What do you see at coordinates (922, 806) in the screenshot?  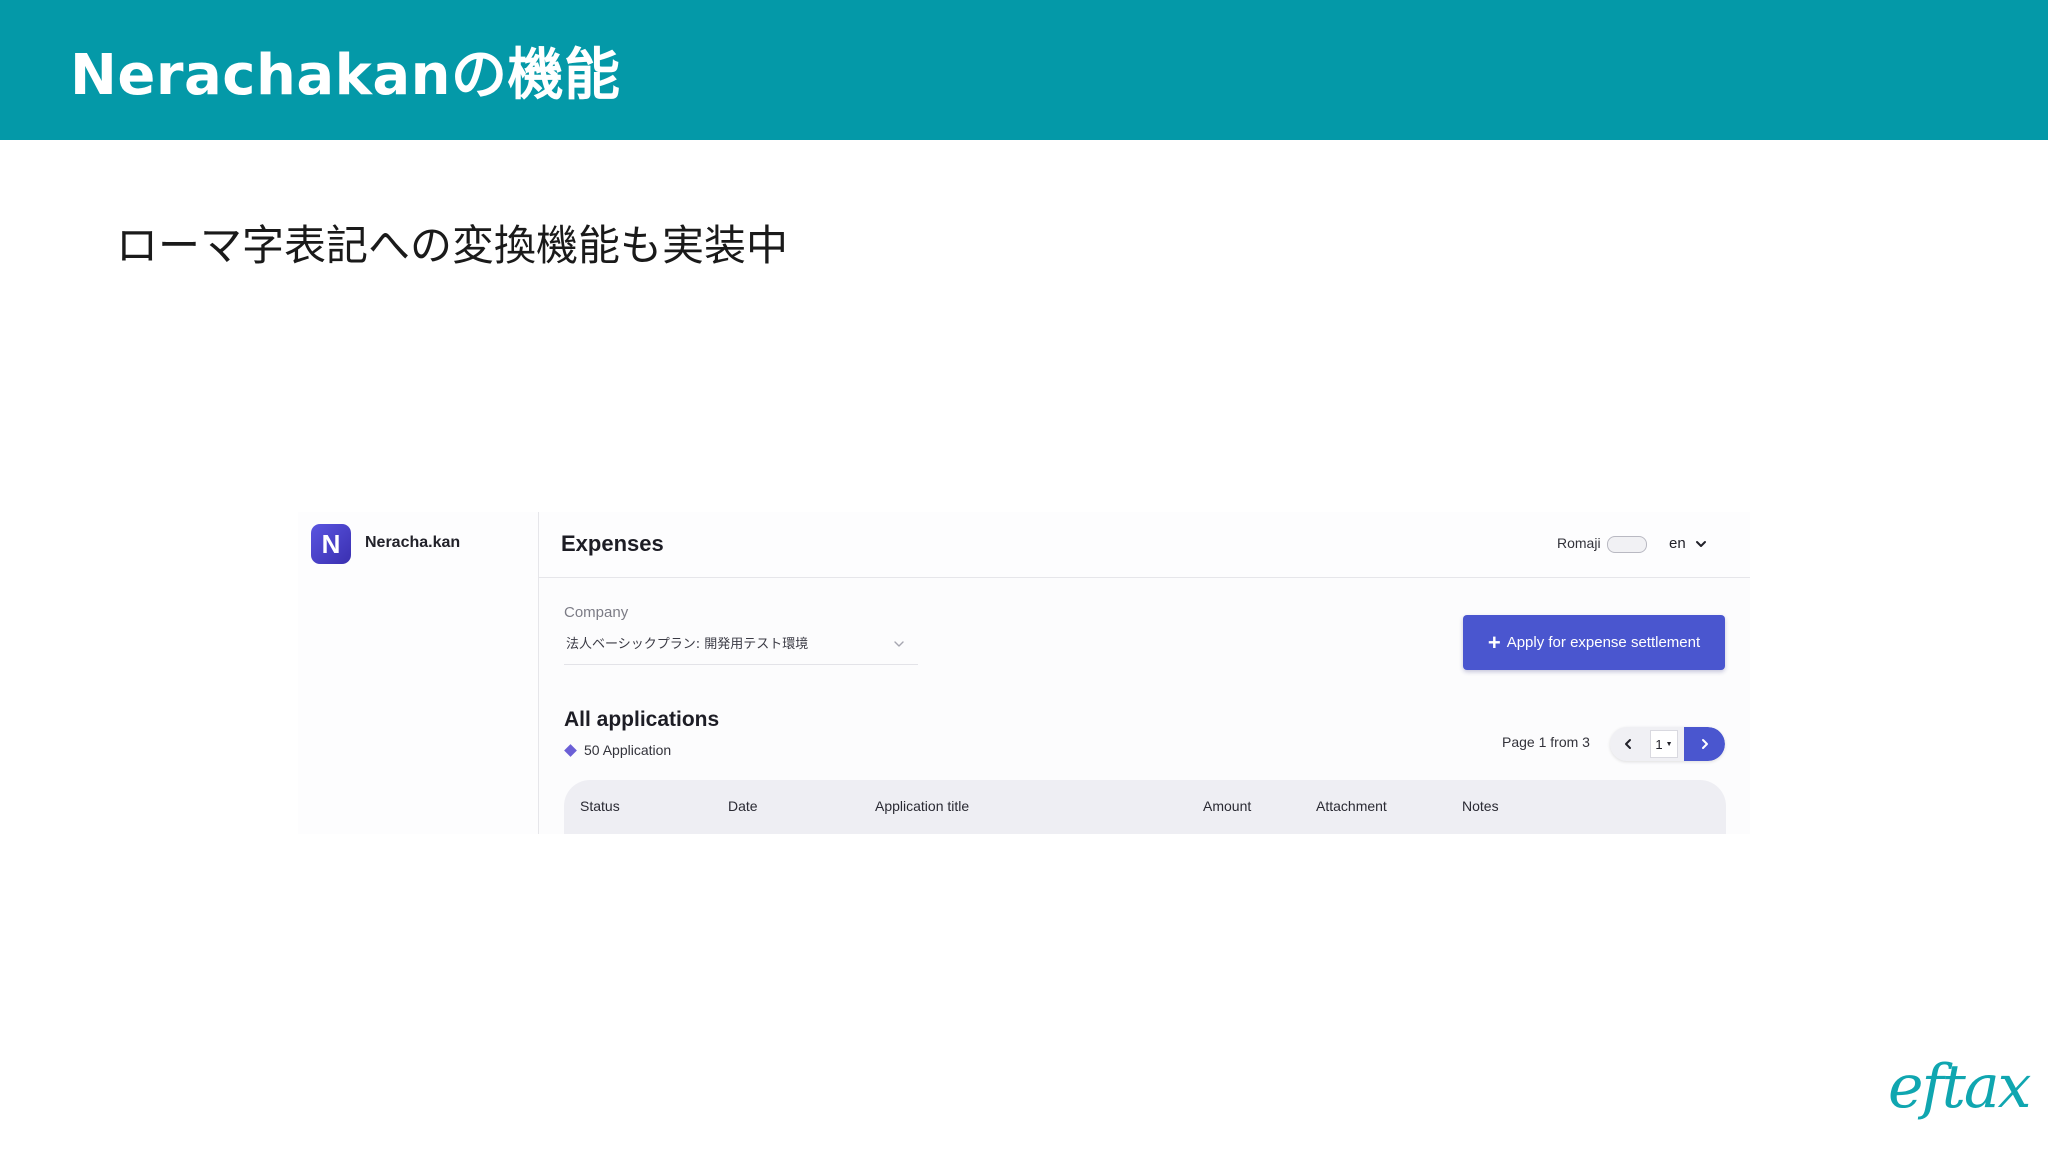 I see `column-header-title: Application title` at bounding box center [922, 806].